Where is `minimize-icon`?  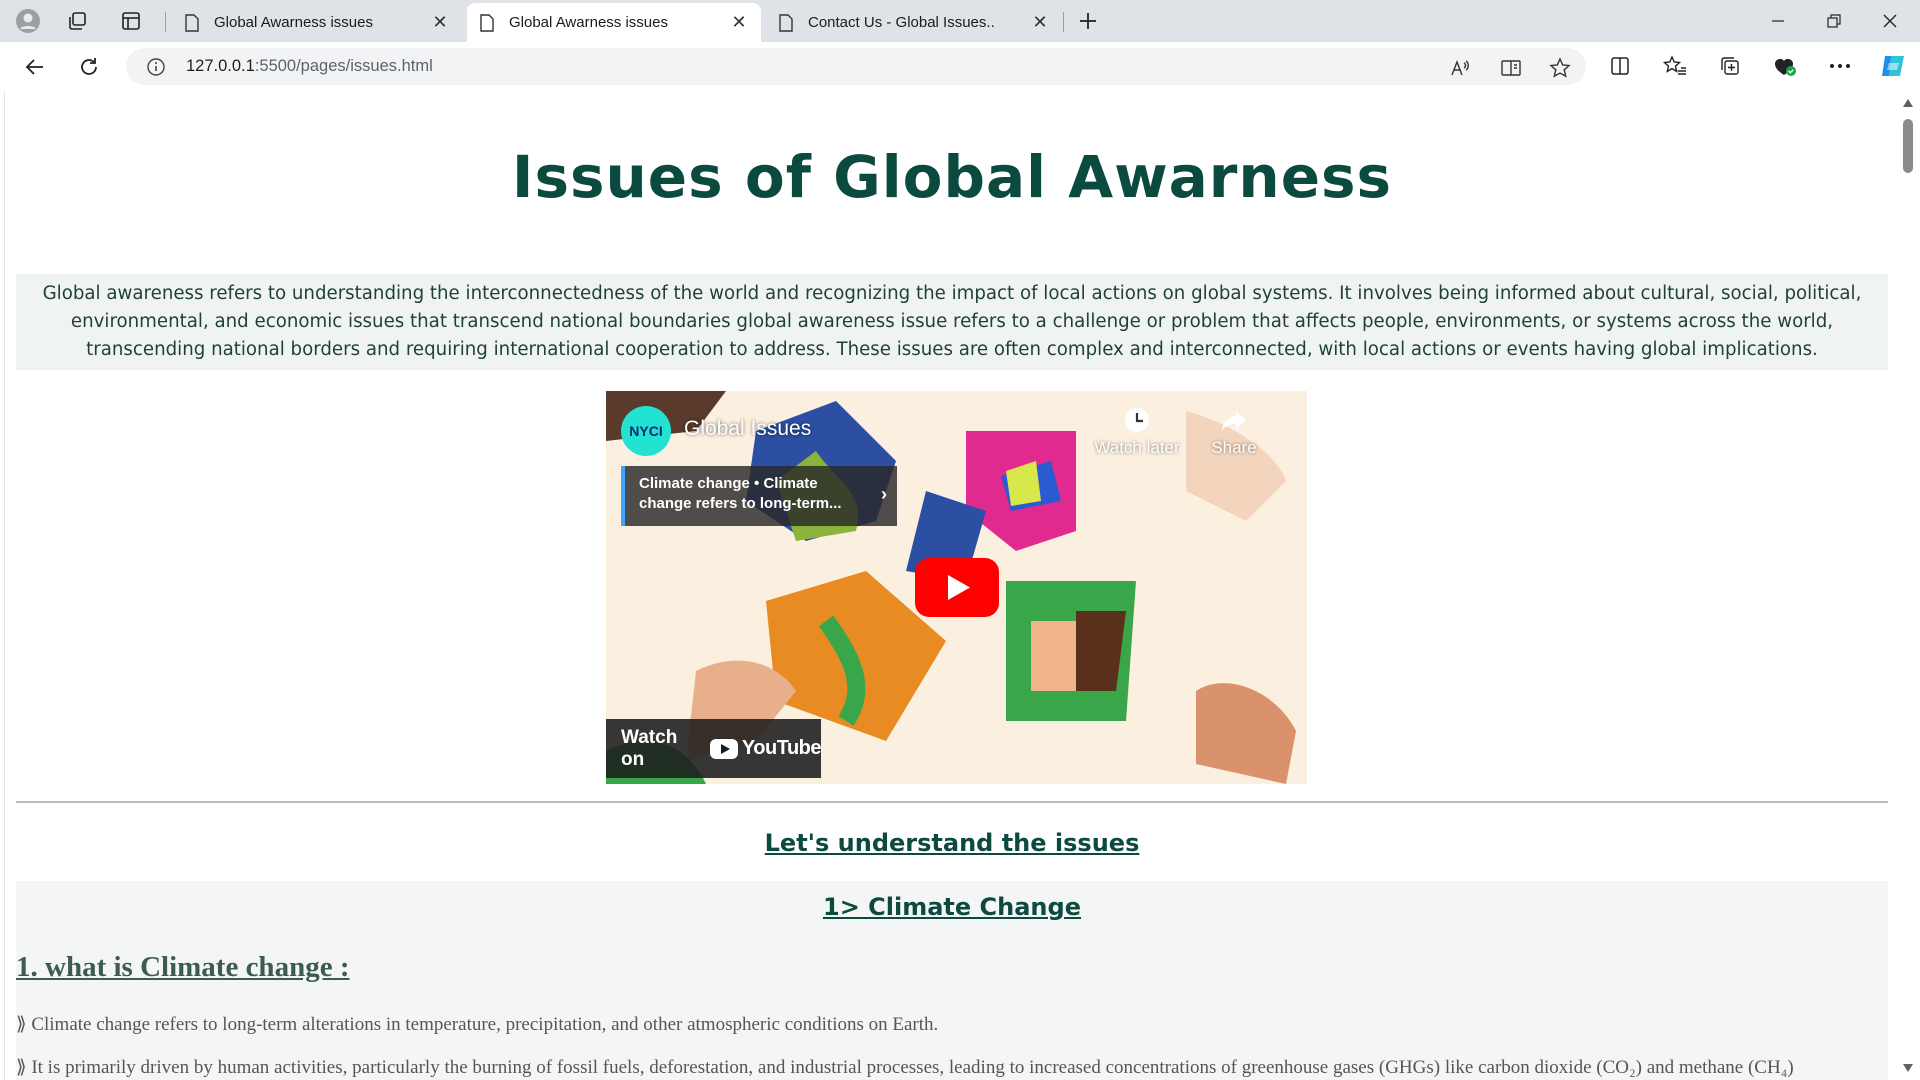 minimize-icon is located at coordinates (1778, 21).